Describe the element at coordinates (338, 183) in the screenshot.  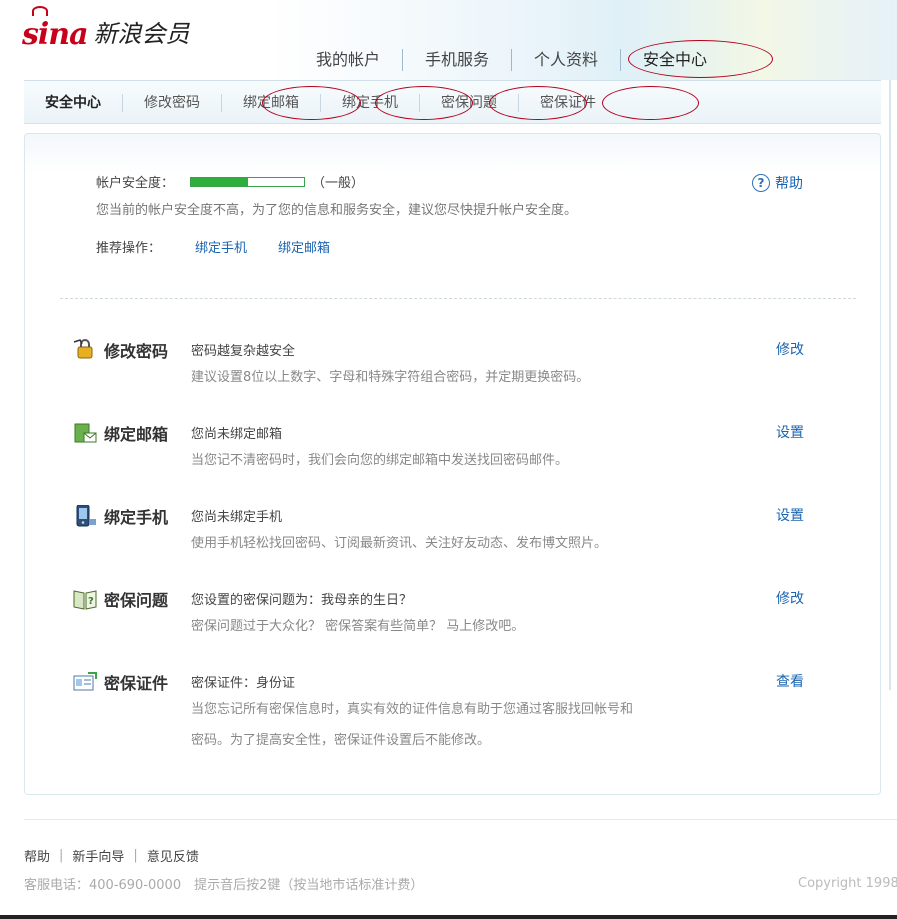
I see `security-level-text: （一般）` at that location.